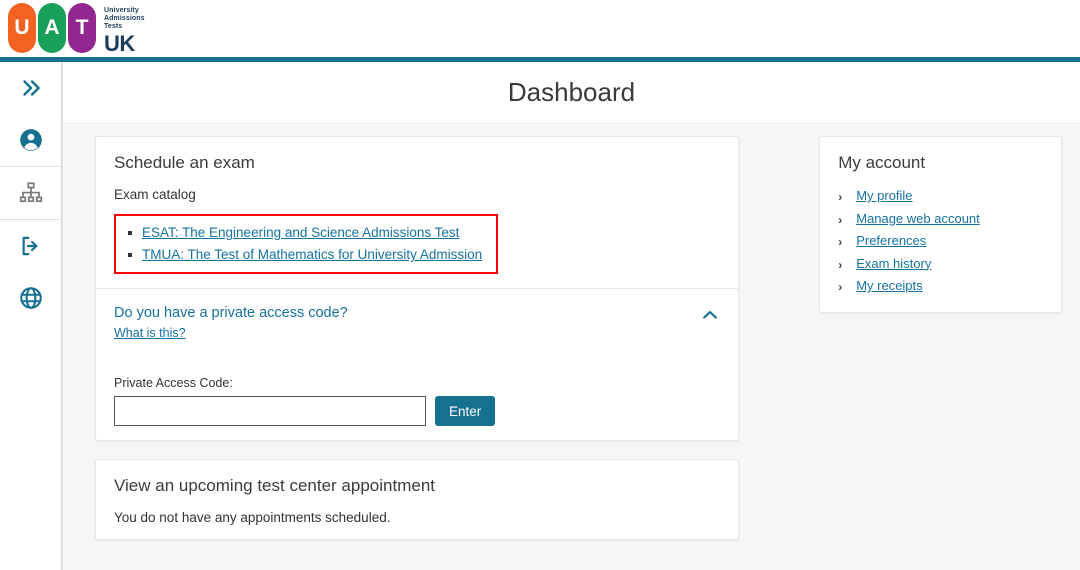 The height and width of the screenshot is (570, 1080). Describe the element at coordinates (940, 196) in the screenshot. I see `list-item: › My profile` at that location.